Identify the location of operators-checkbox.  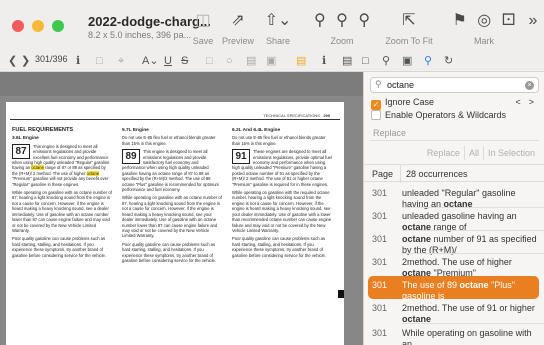
(376, 115).